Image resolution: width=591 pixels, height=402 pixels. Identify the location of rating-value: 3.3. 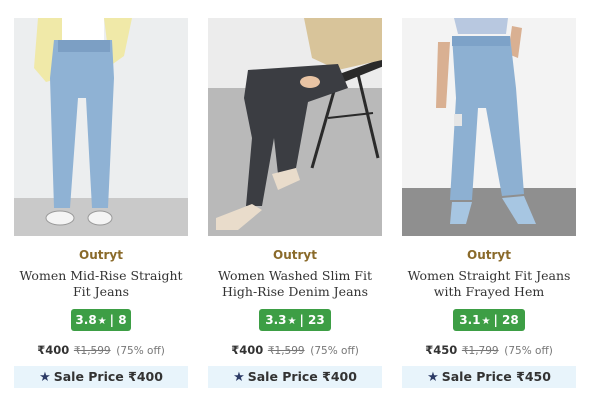
(276, 320).